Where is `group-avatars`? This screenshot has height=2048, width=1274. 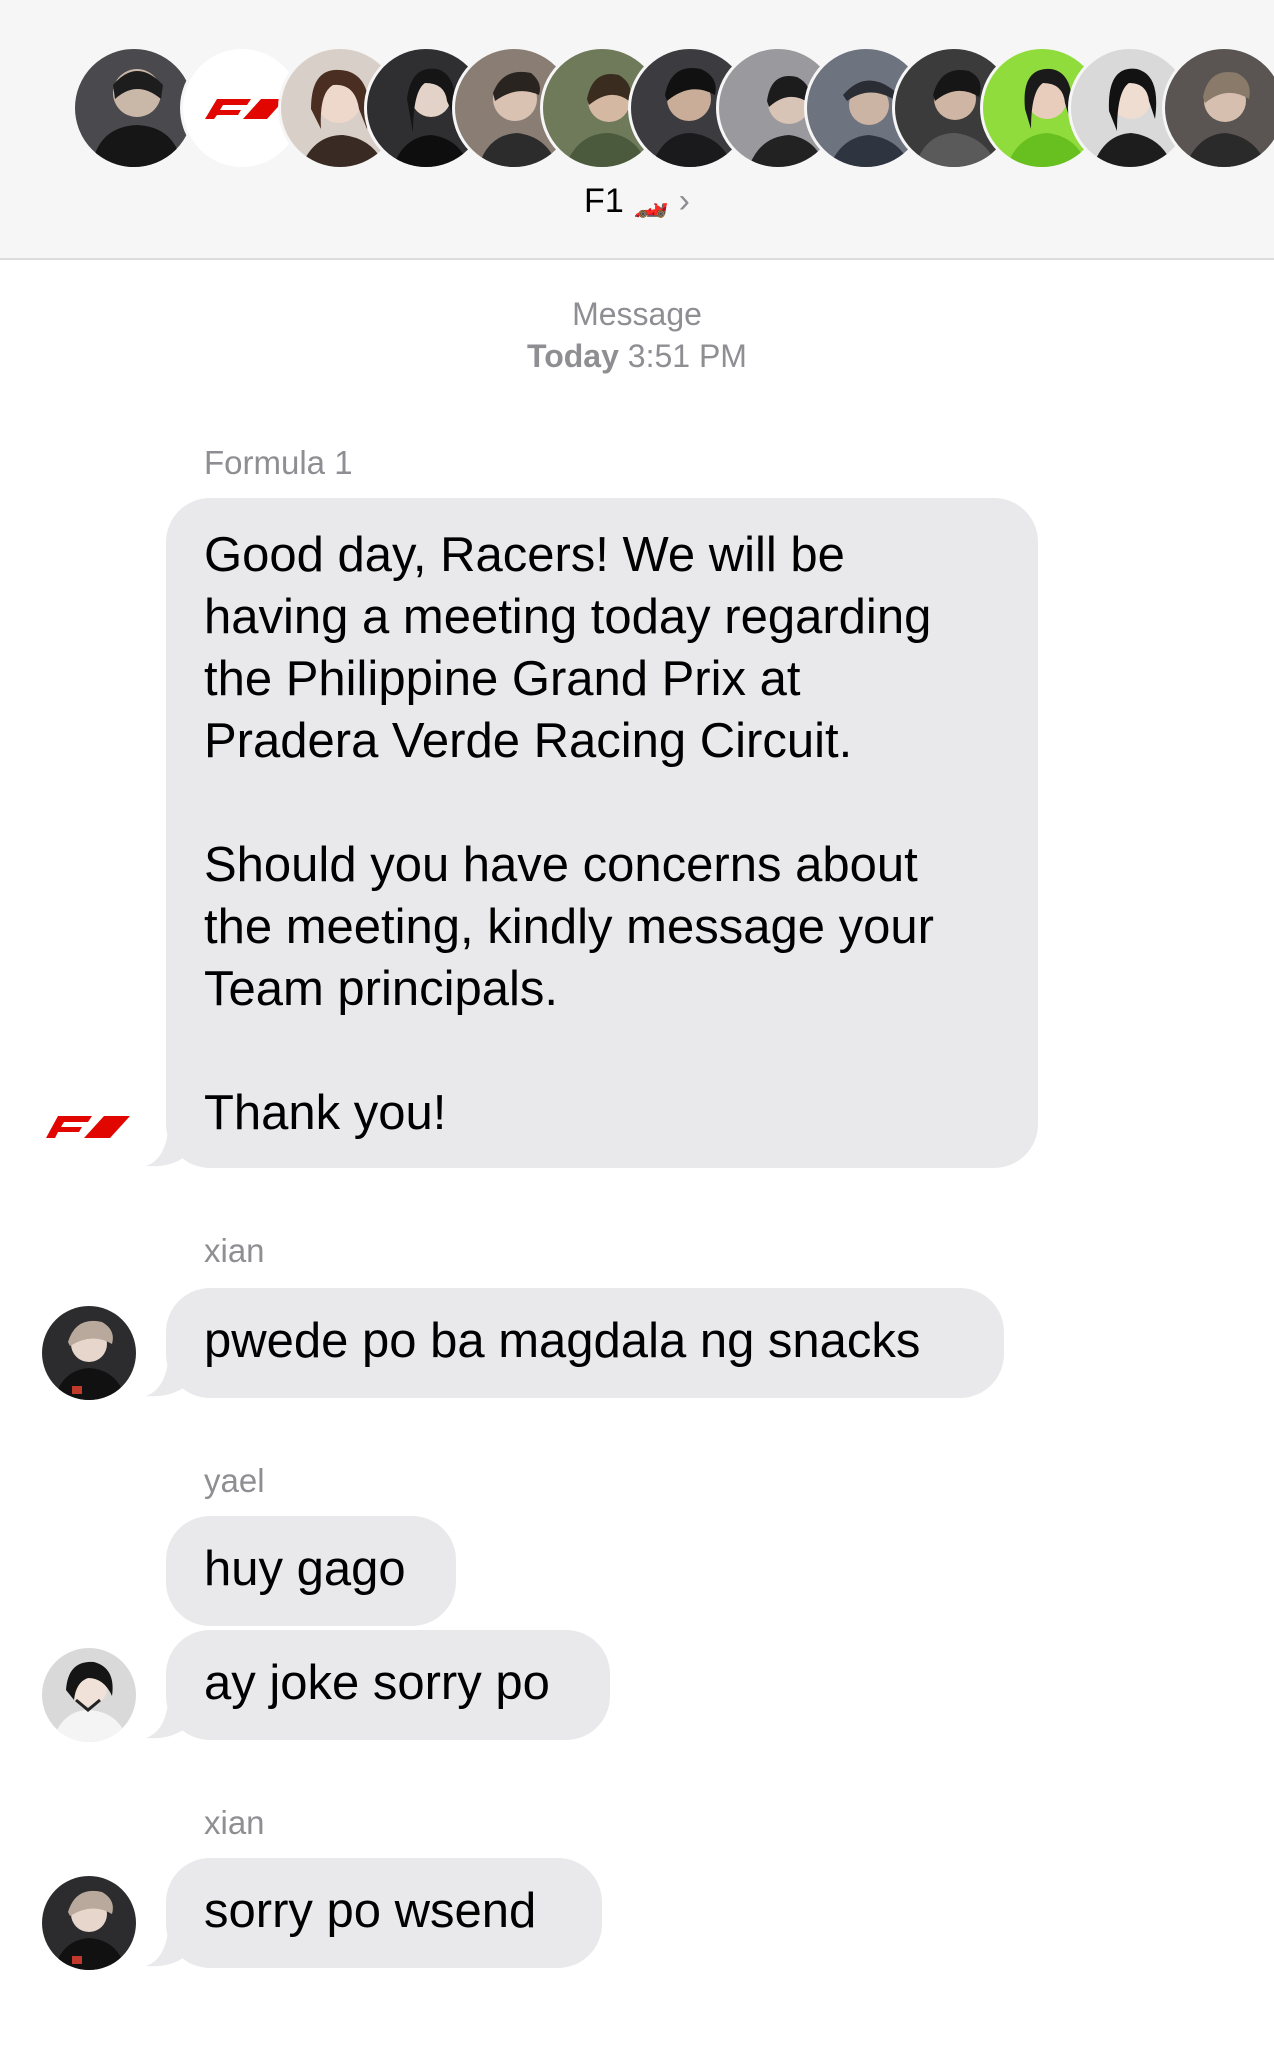 group-avatars is located at coordinates (637, 109).